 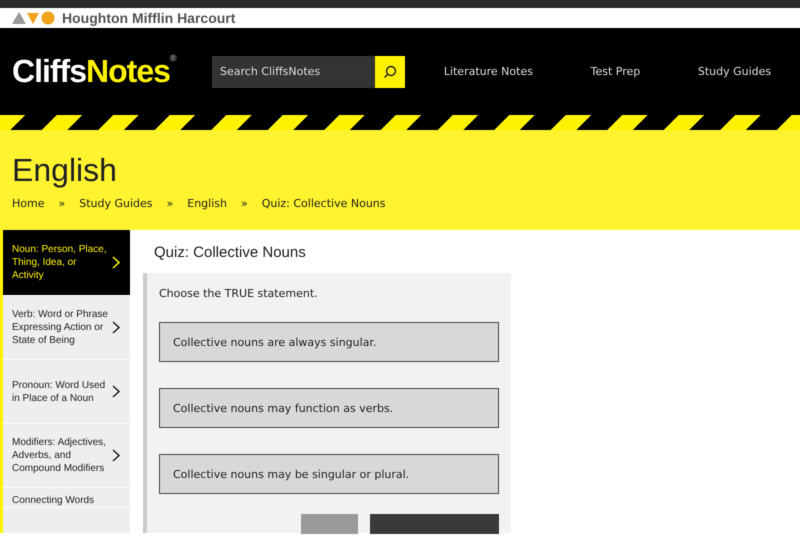 What do you see at coordinates (207, 203) in the screenshot?
I see `breadcrumb-link: English` at bounding box center [207, 203].